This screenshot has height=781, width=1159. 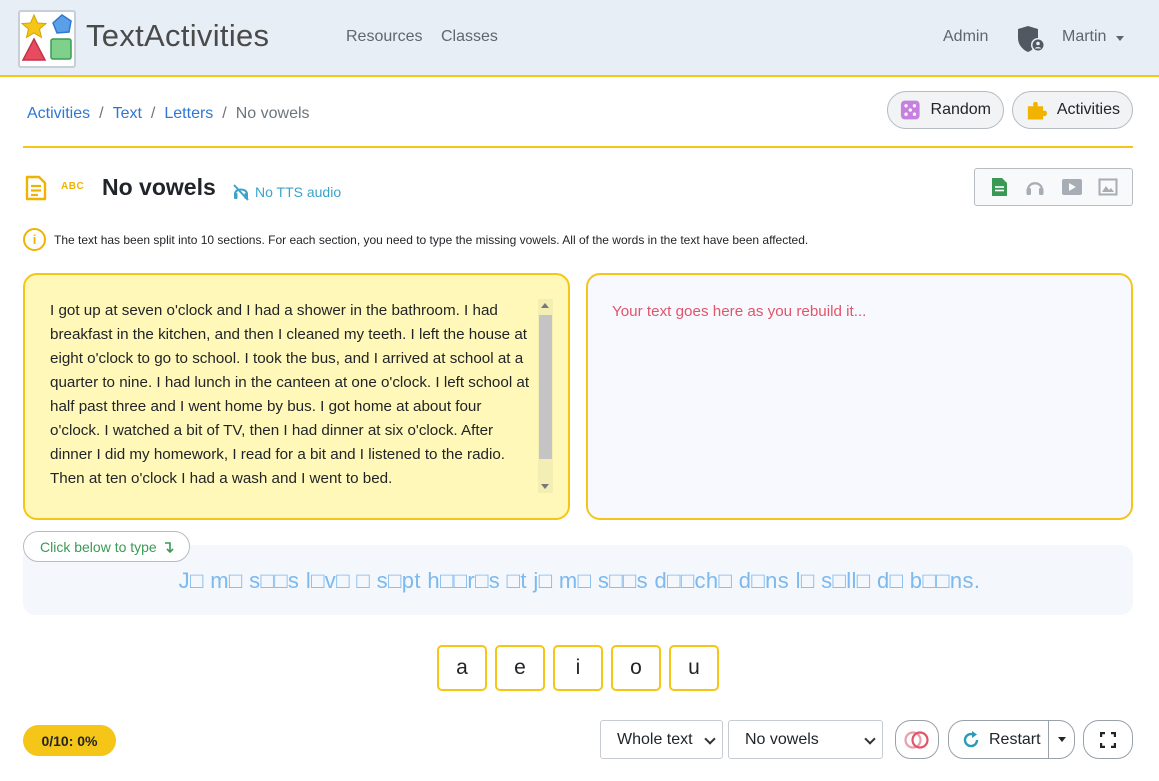 I want to click on vowel-key-u: u, so click(x=694, y=668).